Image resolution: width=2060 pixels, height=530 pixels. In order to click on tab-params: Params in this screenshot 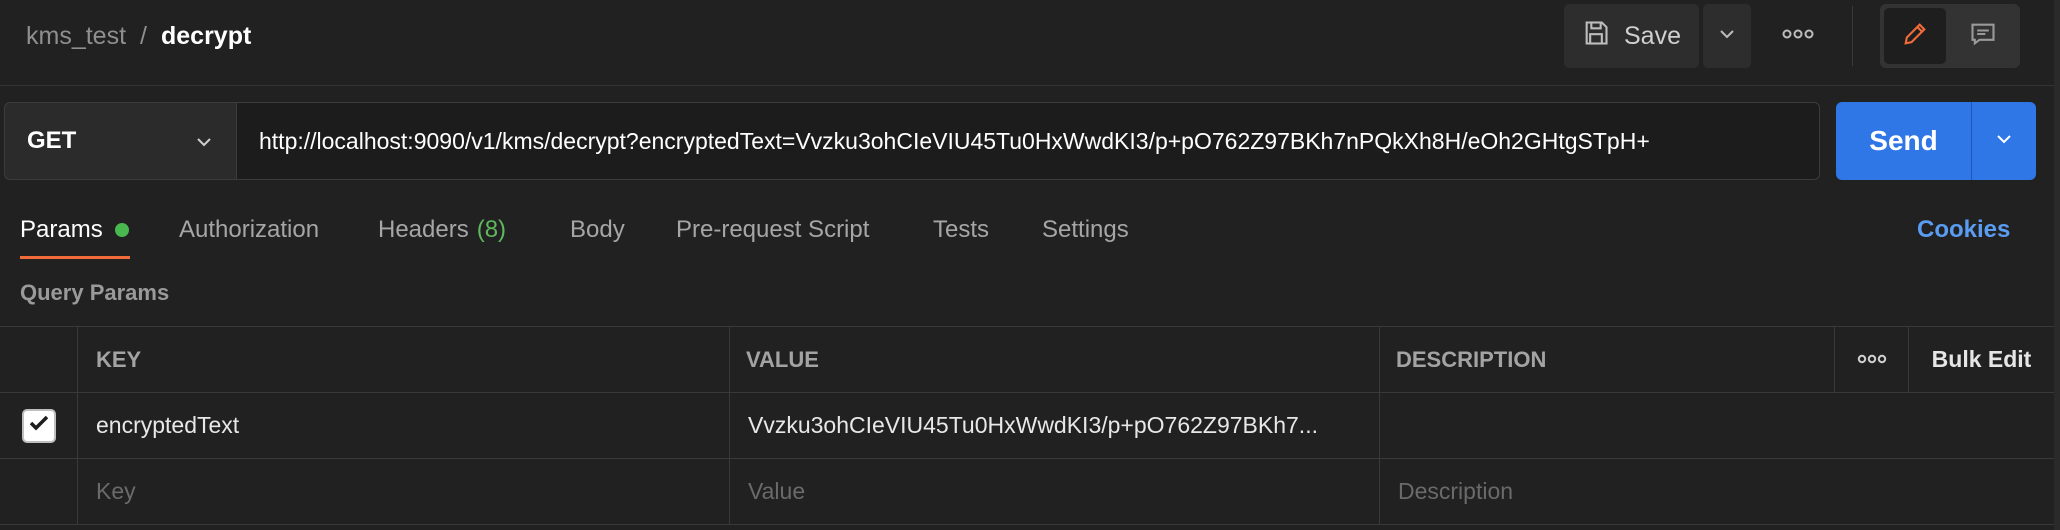, I will do `click(74, 230)`.